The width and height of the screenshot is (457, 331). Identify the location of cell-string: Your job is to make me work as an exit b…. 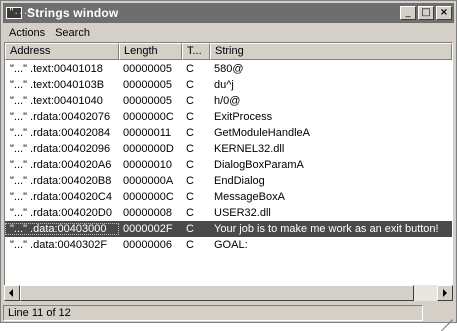
(326, 229).